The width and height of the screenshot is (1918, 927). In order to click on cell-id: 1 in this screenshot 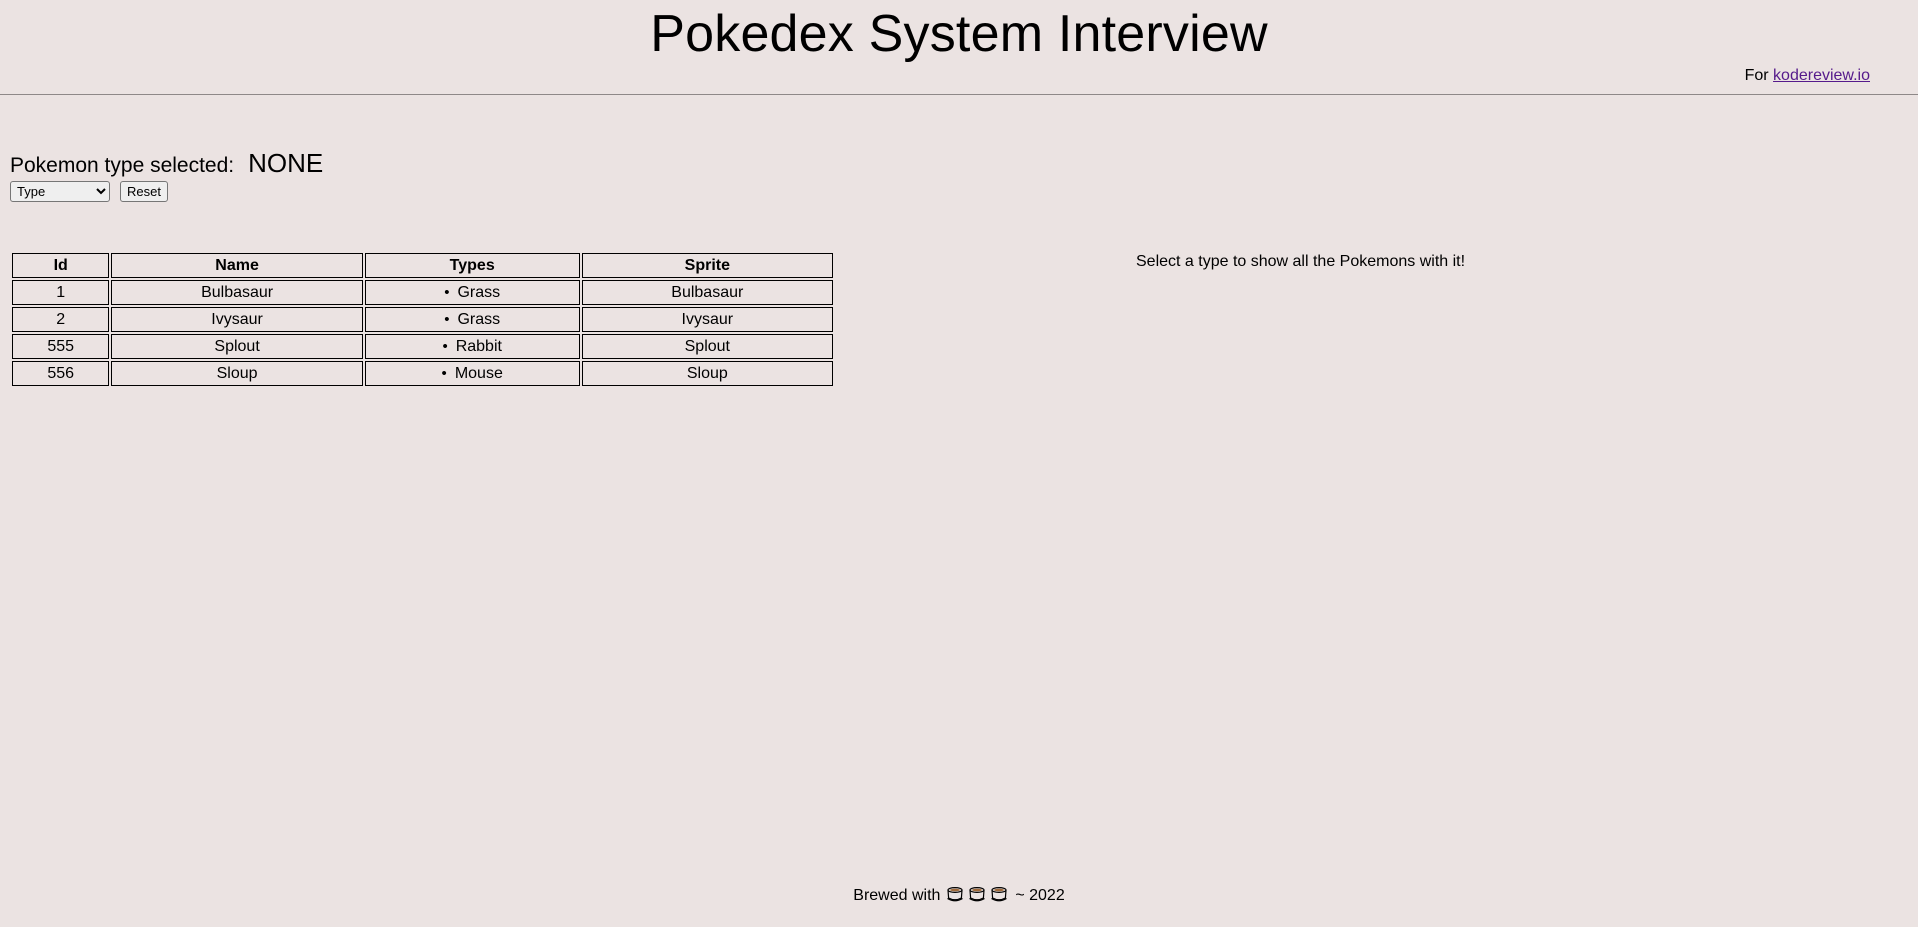, I will do `click(61, 292)`.